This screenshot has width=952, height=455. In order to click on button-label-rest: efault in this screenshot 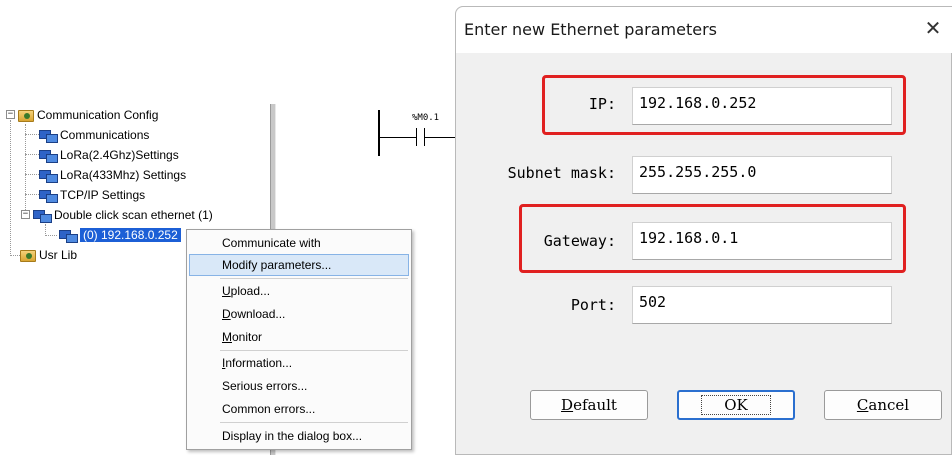, I will do `click(595, 405)`.